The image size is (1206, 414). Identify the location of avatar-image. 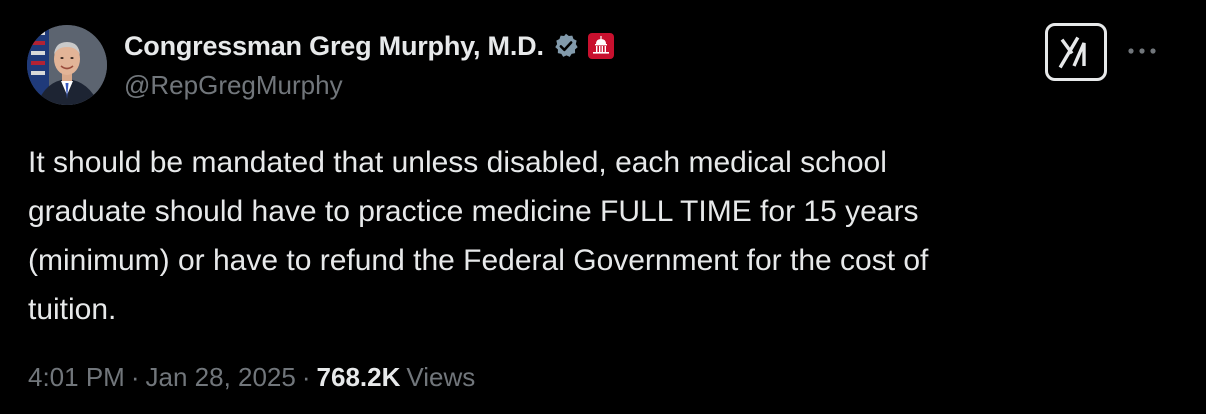
(67, 65).